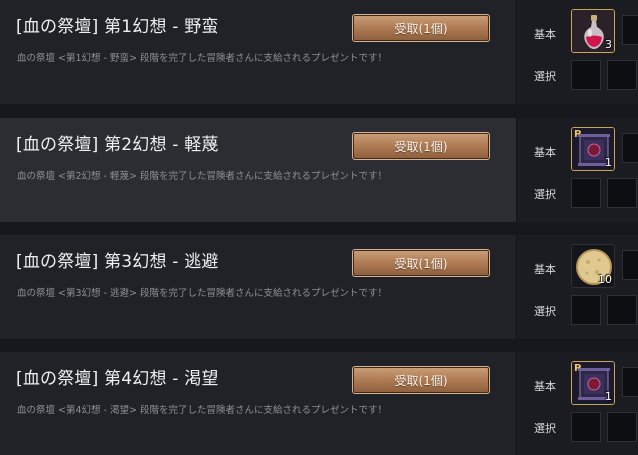  I want to click on reward-title: [血の祭壇] 第1幻想 - 野蛮, so click(117, 27).